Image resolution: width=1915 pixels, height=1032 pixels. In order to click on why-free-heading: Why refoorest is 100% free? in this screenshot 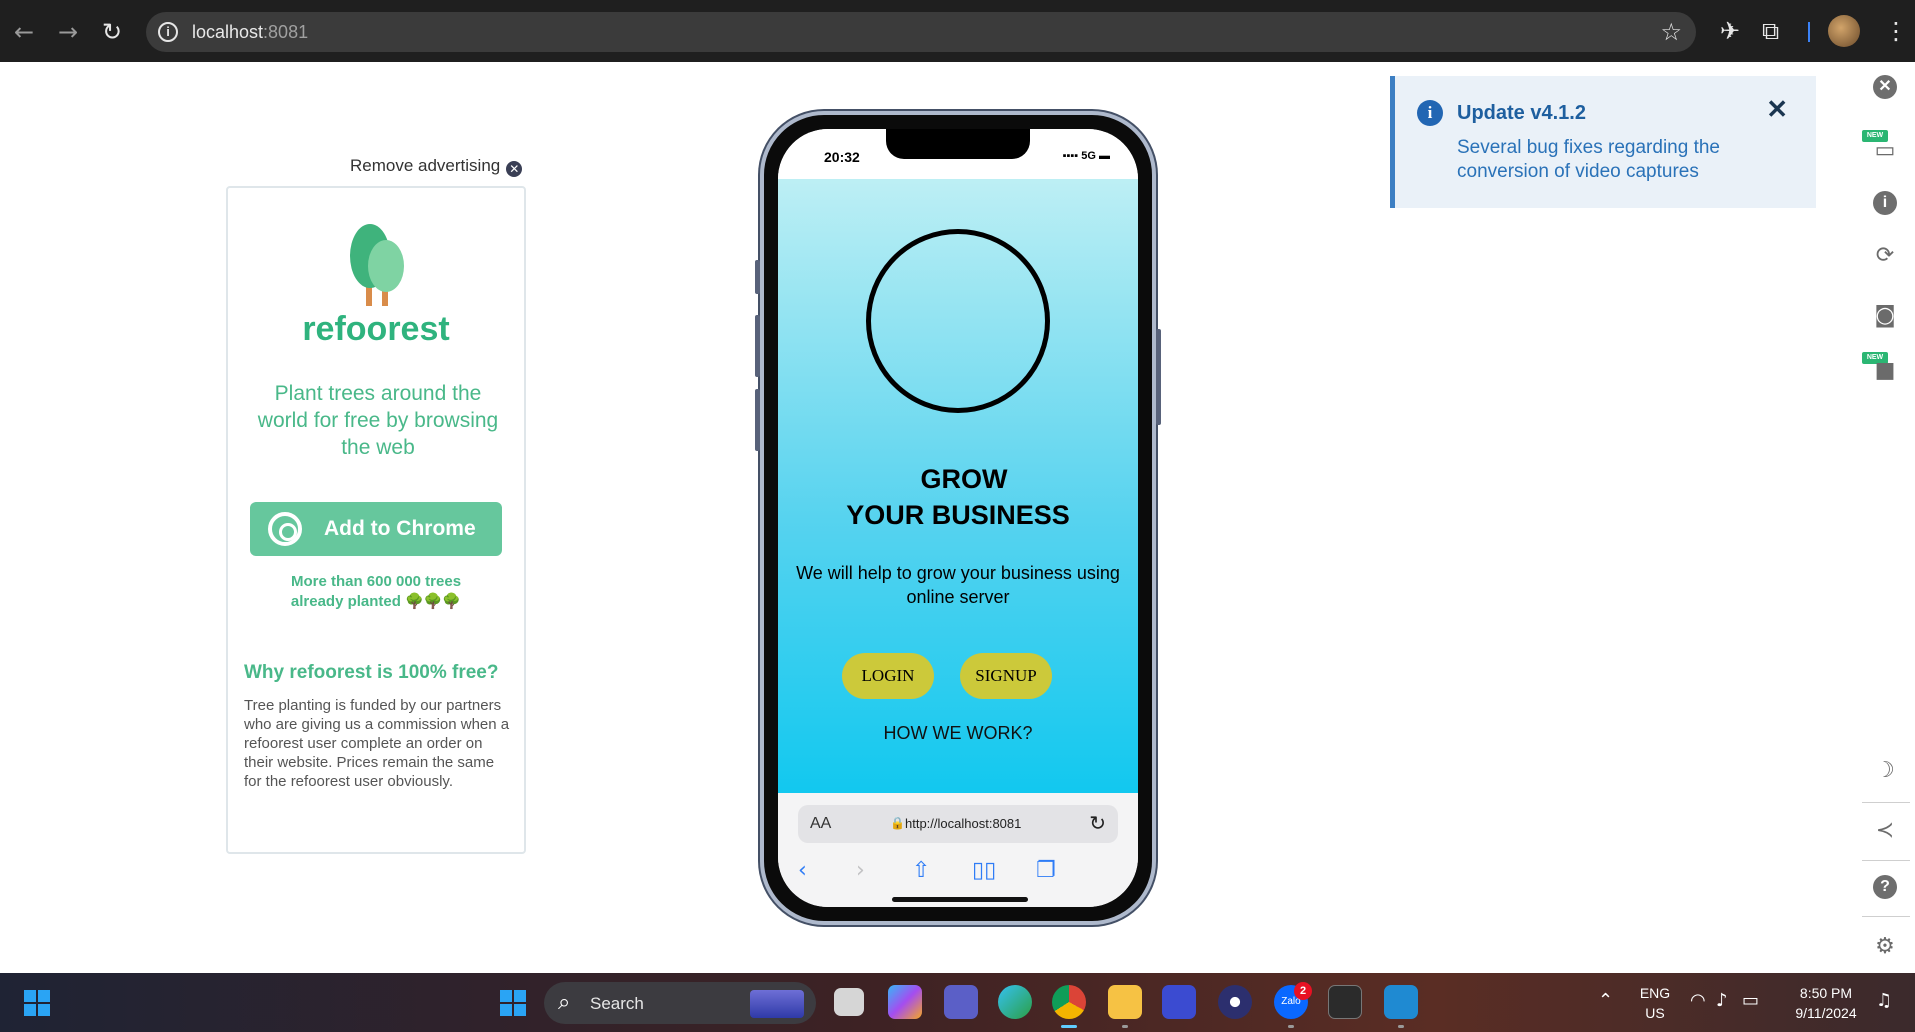, I will do `click(371, 672)`.